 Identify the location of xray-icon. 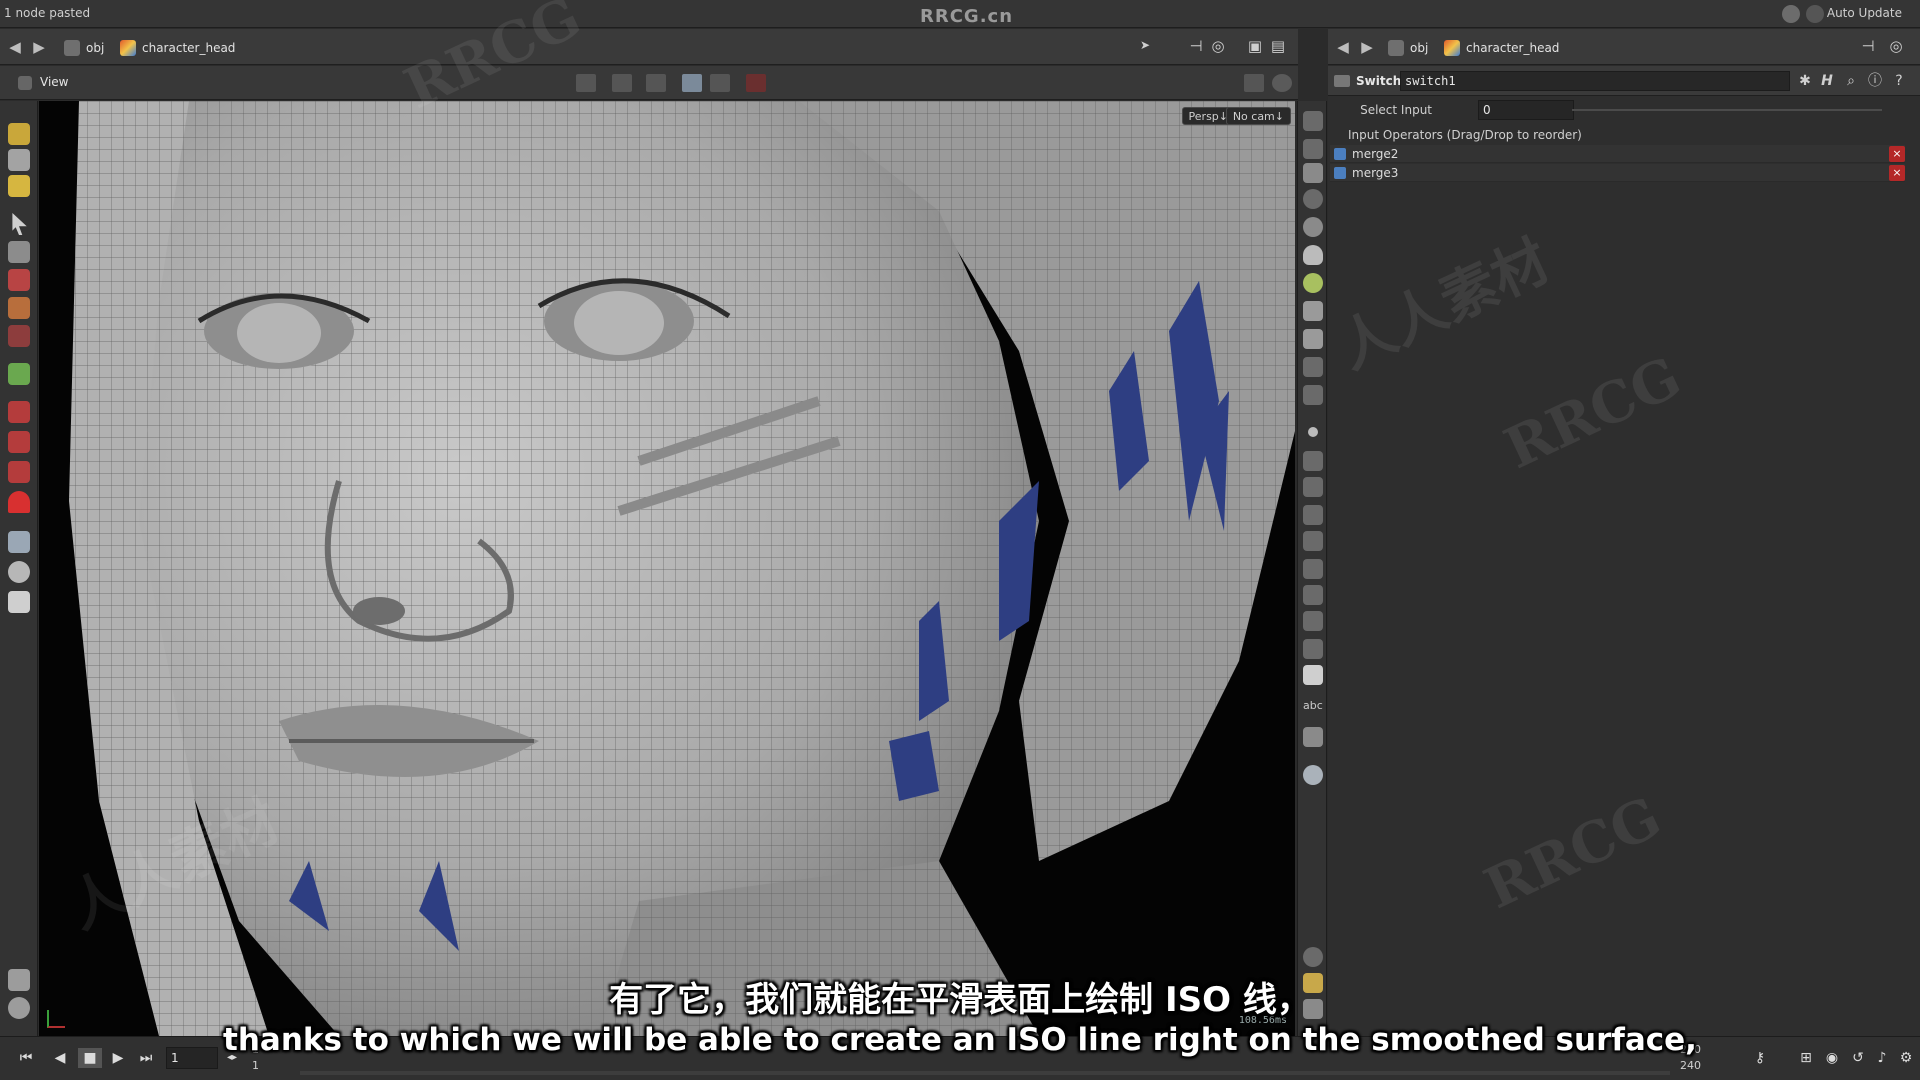
(1313, 339).